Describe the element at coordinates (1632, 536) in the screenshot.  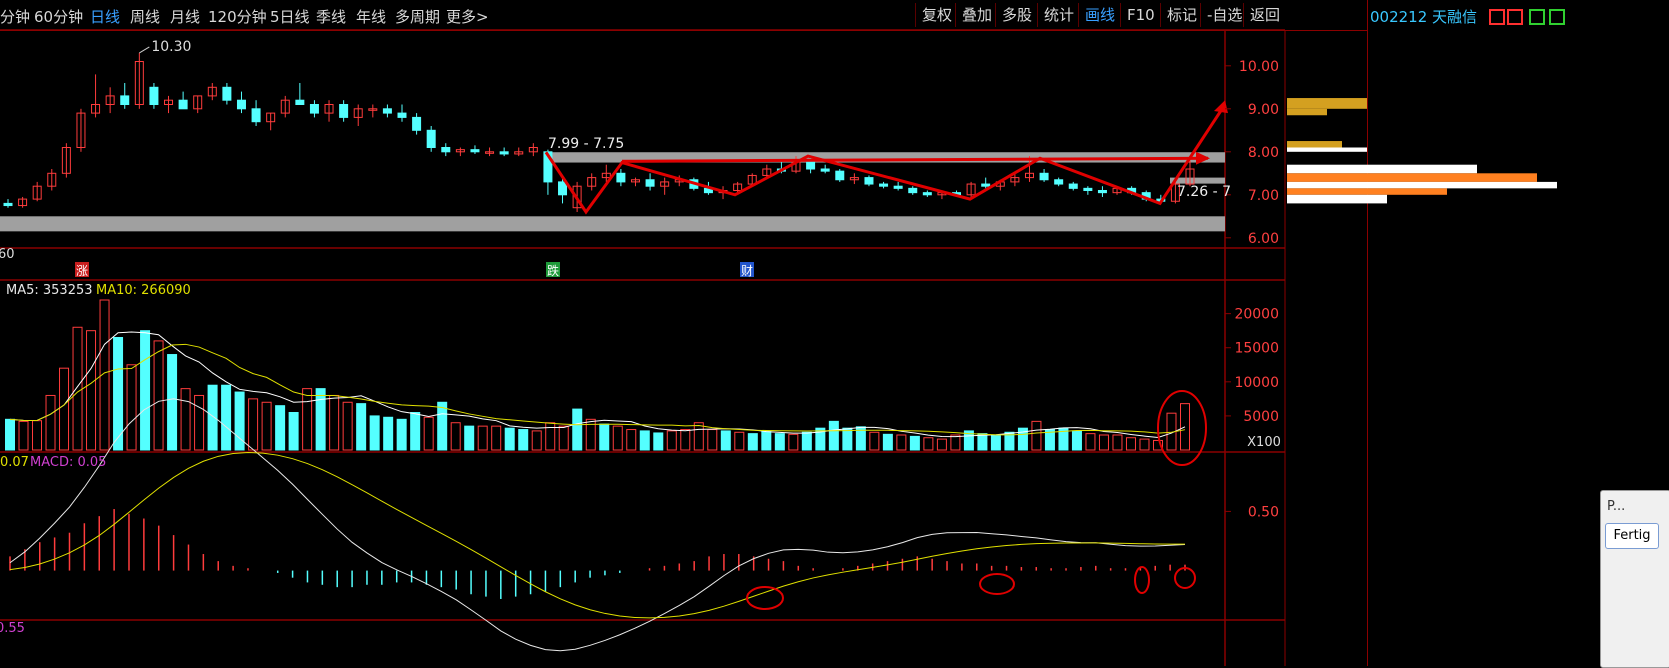
I see `fertig-button: Fertig` at that location.